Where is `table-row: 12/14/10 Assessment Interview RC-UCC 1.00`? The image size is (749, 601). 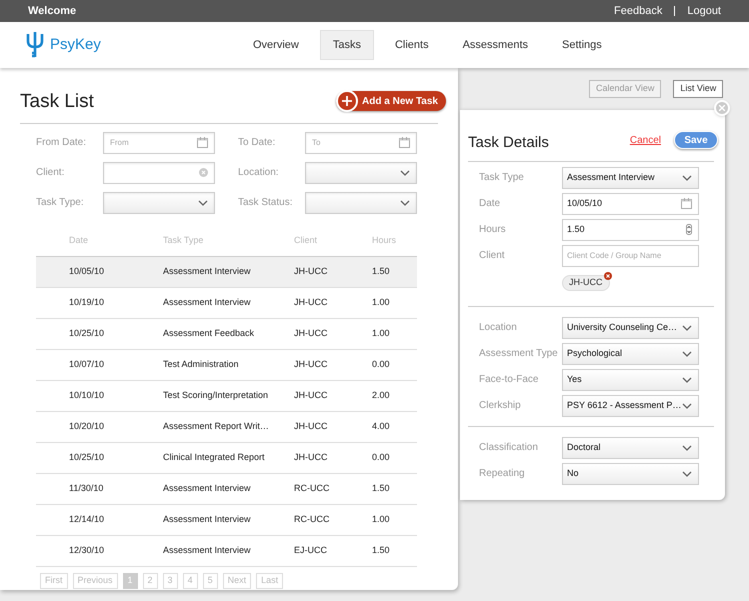
table-row: 12/14/10 Assessment Interview RC-UCC 1.00 is located at coordinates (226, 520).